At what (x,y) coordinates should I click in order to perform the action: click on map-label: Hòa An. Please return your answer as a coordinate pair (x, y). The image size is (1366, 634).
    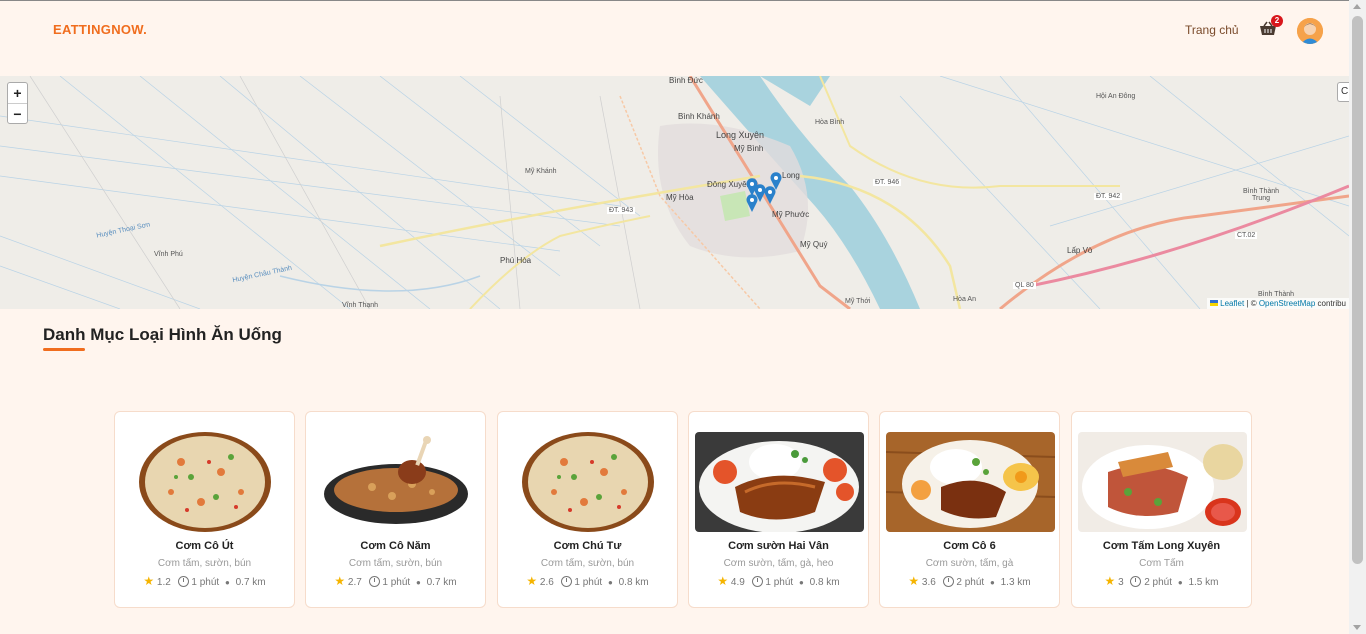
    Looking at the image, I should click on (964, 299).